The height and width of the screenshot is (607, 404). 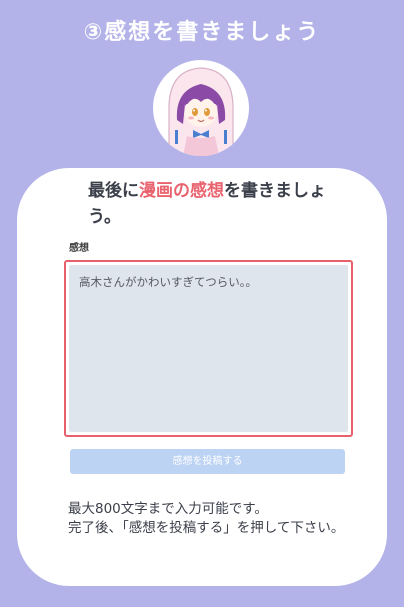 What do you see at coordinates (207, 461) in the screenshot?
I see `submit-impression-button: 感想を投稿する` at bounding box center [207, 461].